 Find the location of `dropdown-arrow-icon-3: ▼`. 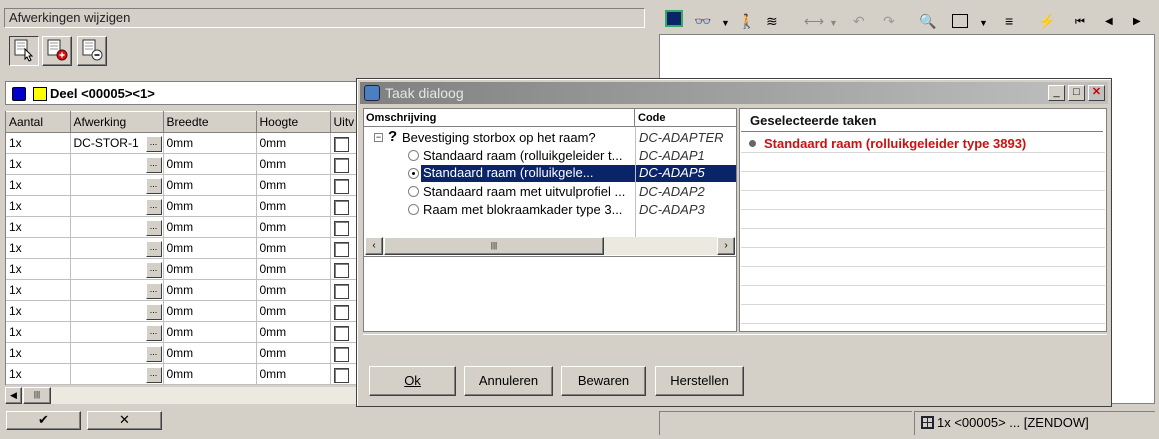

dropdown-arrow-icon-3: ▼ is located at coordinates (983, 23).